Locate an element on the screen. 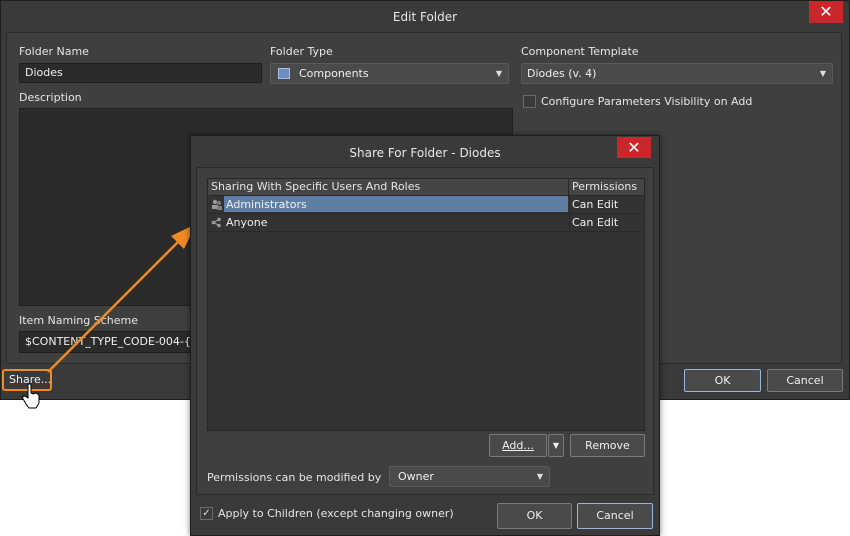 This screenshot has height=536, width=850. callout-arrow-line is located at coordinates (114, 306).